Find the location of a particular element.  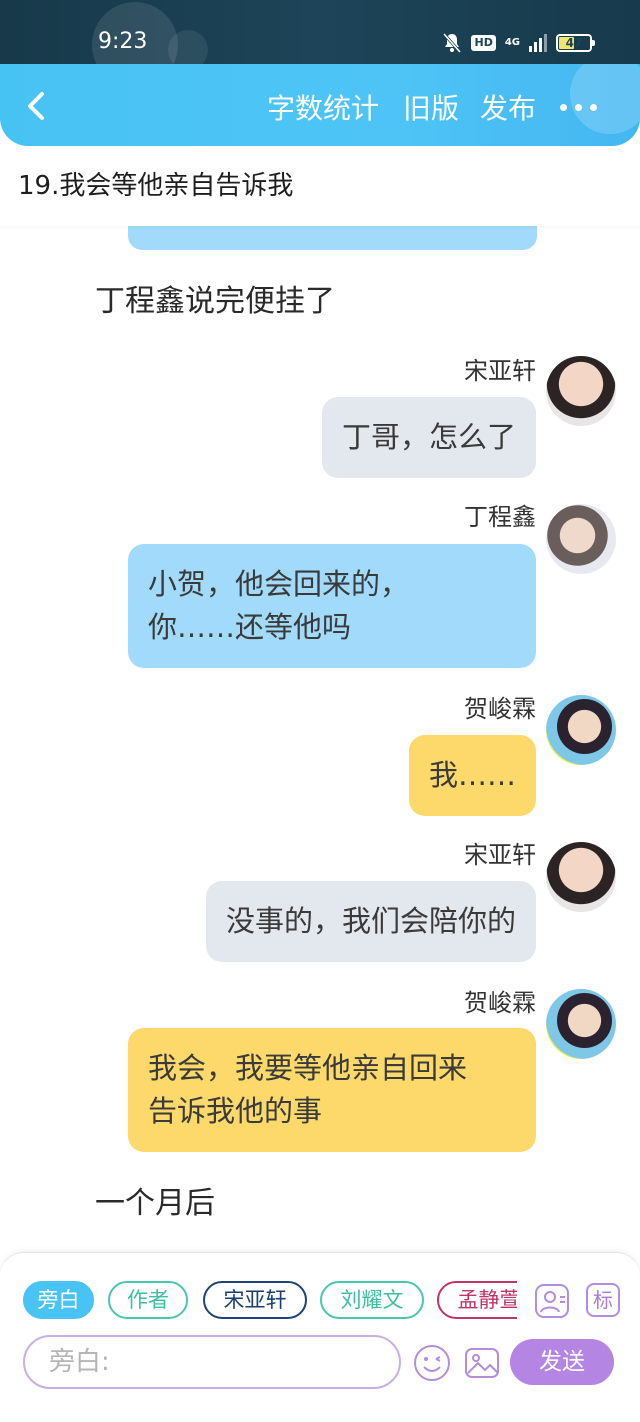

emoji-icon is located at coordinates (432, 1363).